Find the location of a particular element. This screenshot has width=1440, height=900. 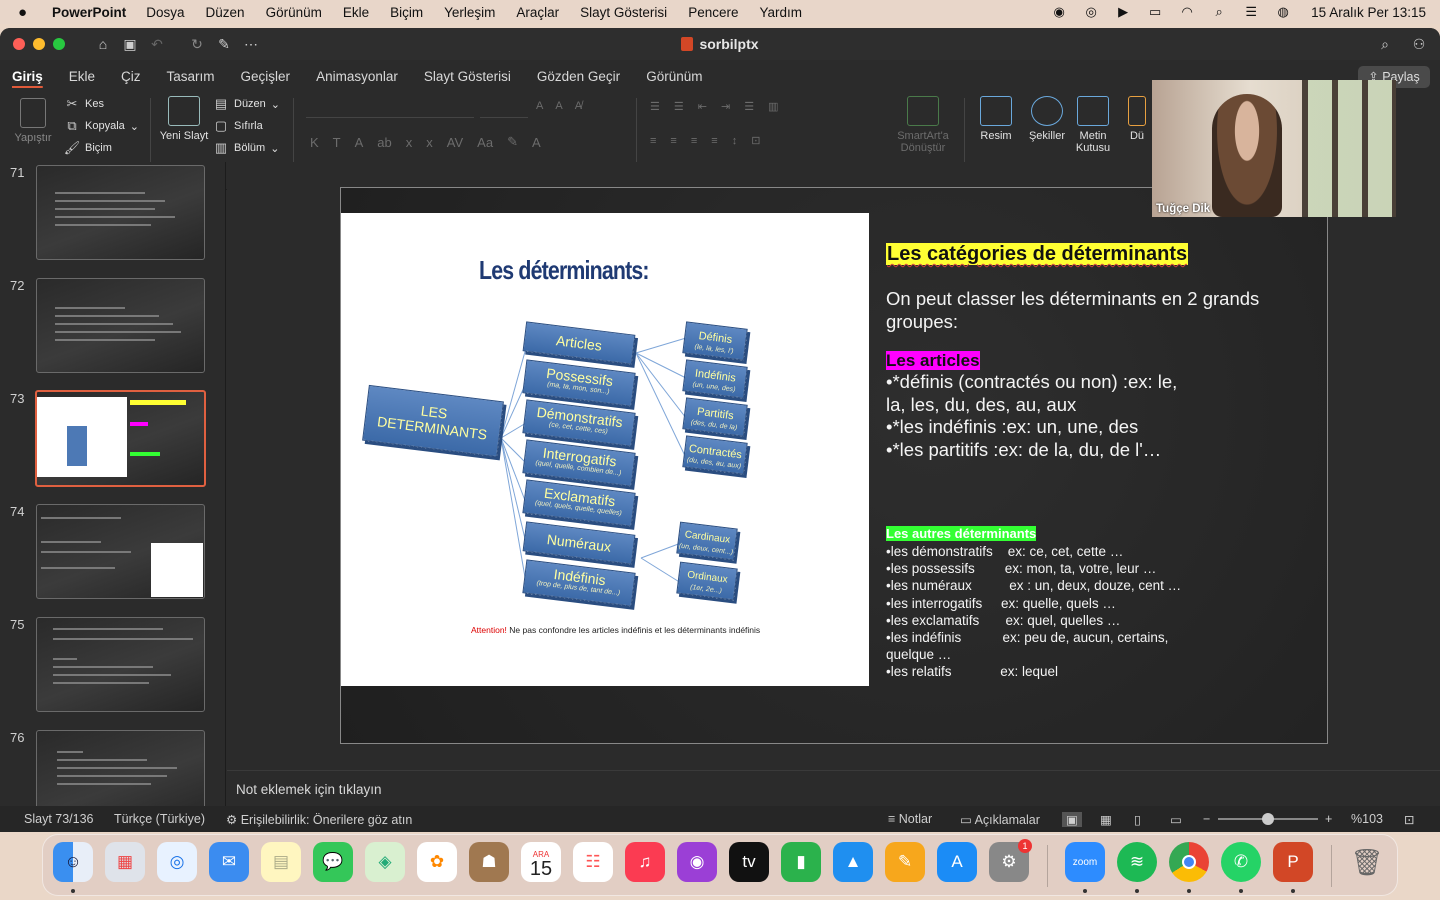

menu-slayt-gosterisi: Slayt Gösterisi is located at coordinates (623, 12).